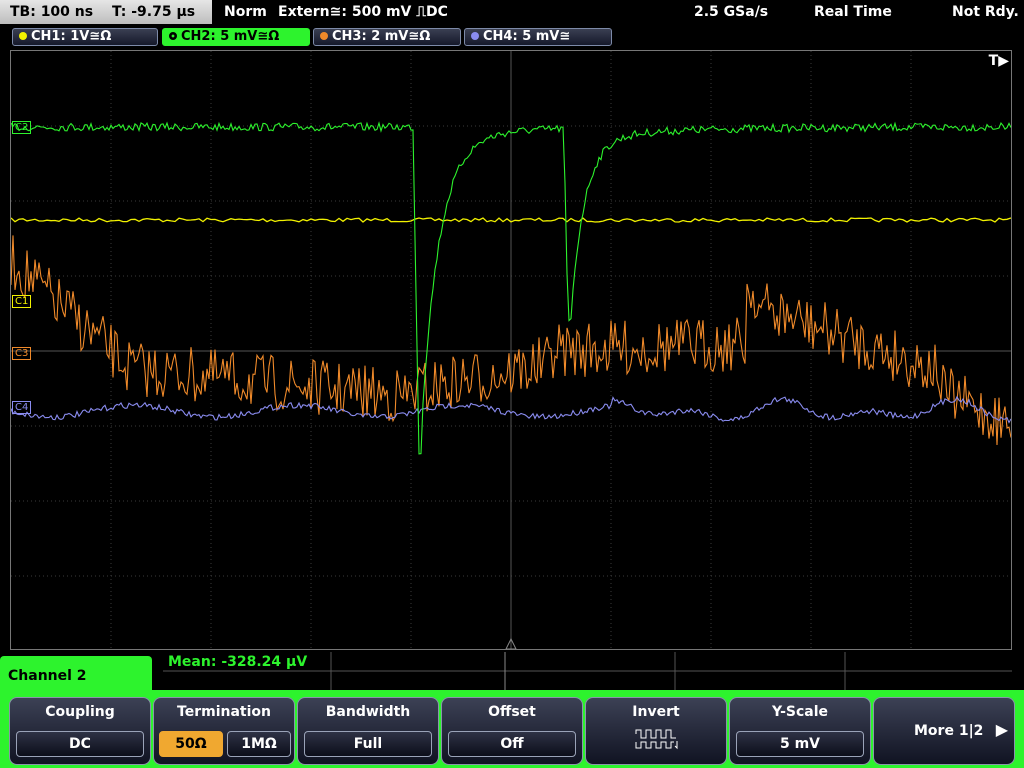  I want to click on mean-measurement: Mean: -328.24 µV, so click(238, 662).